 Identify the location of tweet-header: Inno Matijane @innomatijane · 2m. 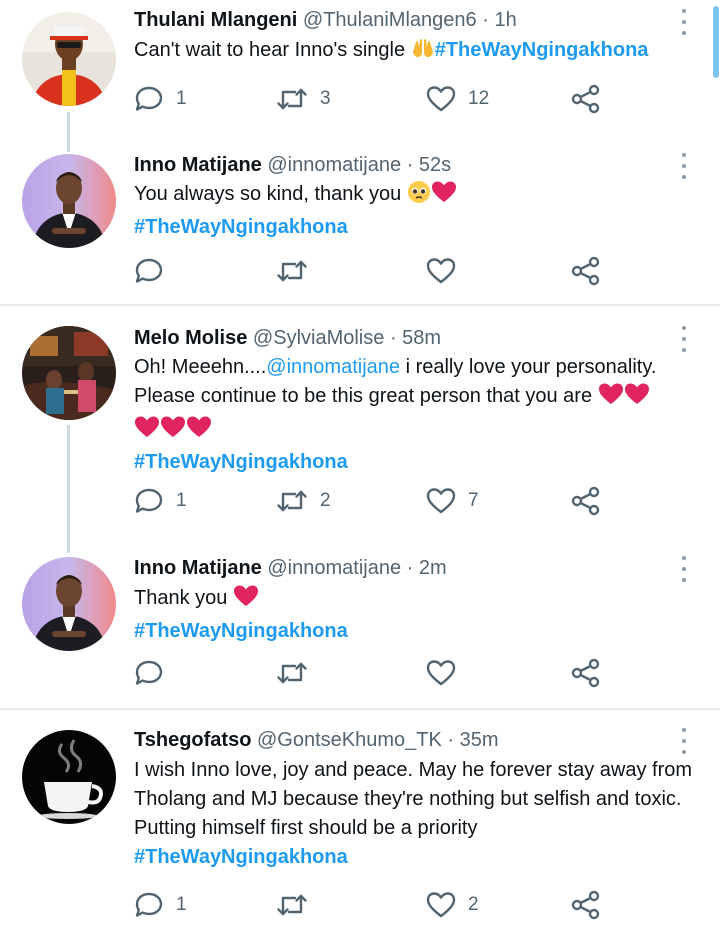
(290, 568).